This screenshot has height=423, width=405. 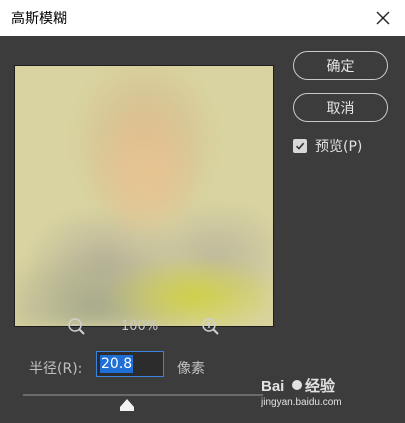 I want to click on zoom-in-icon, so click(x=210, y=326).